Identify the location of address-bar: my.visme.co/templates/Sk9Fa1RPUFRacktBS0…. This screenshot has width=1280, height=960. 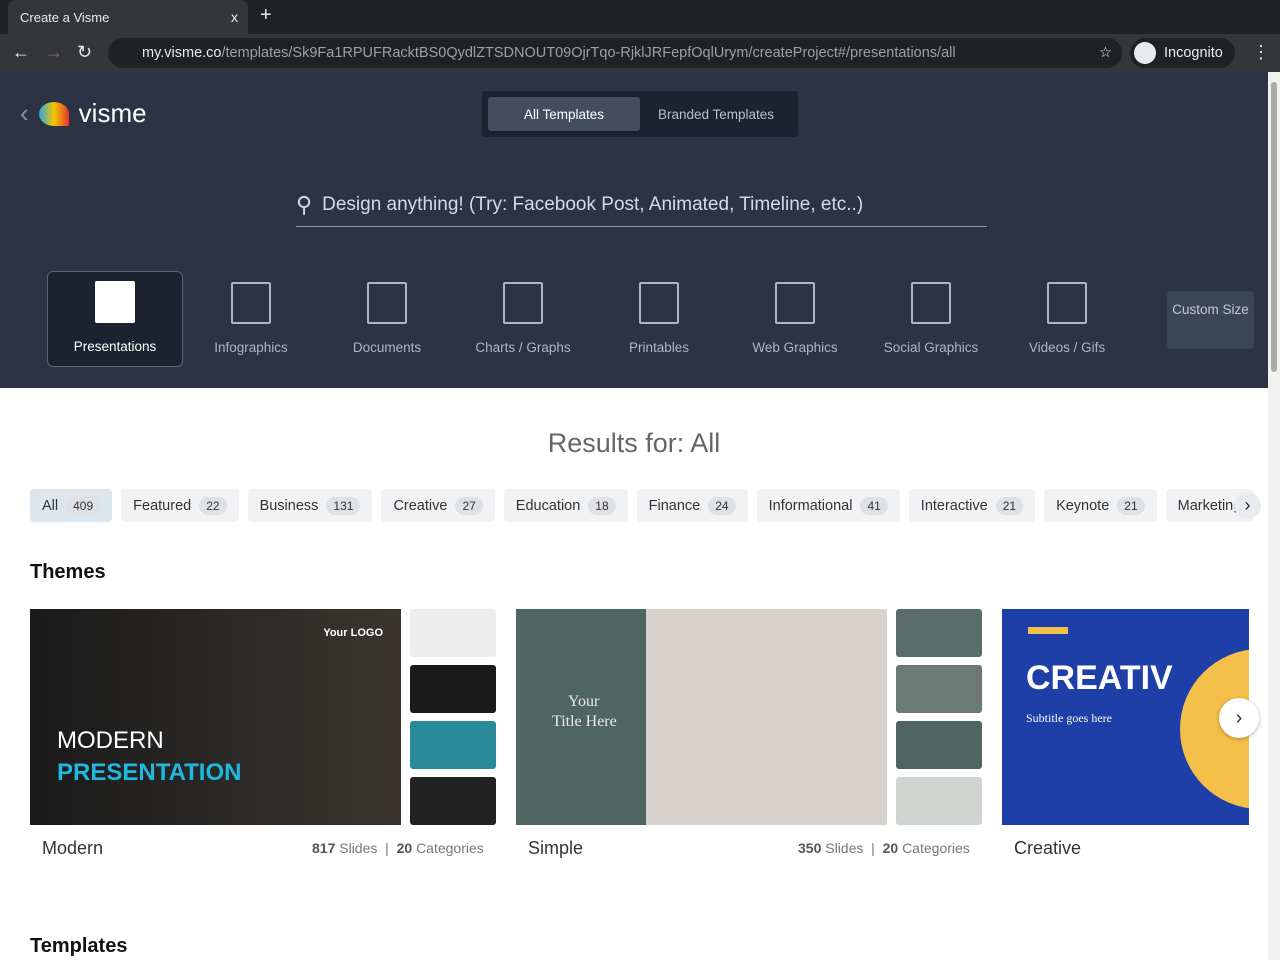
(615, 53).